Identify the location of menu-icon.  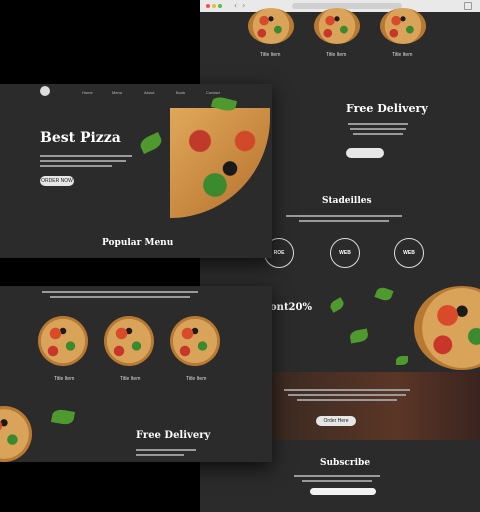
(468, 6).